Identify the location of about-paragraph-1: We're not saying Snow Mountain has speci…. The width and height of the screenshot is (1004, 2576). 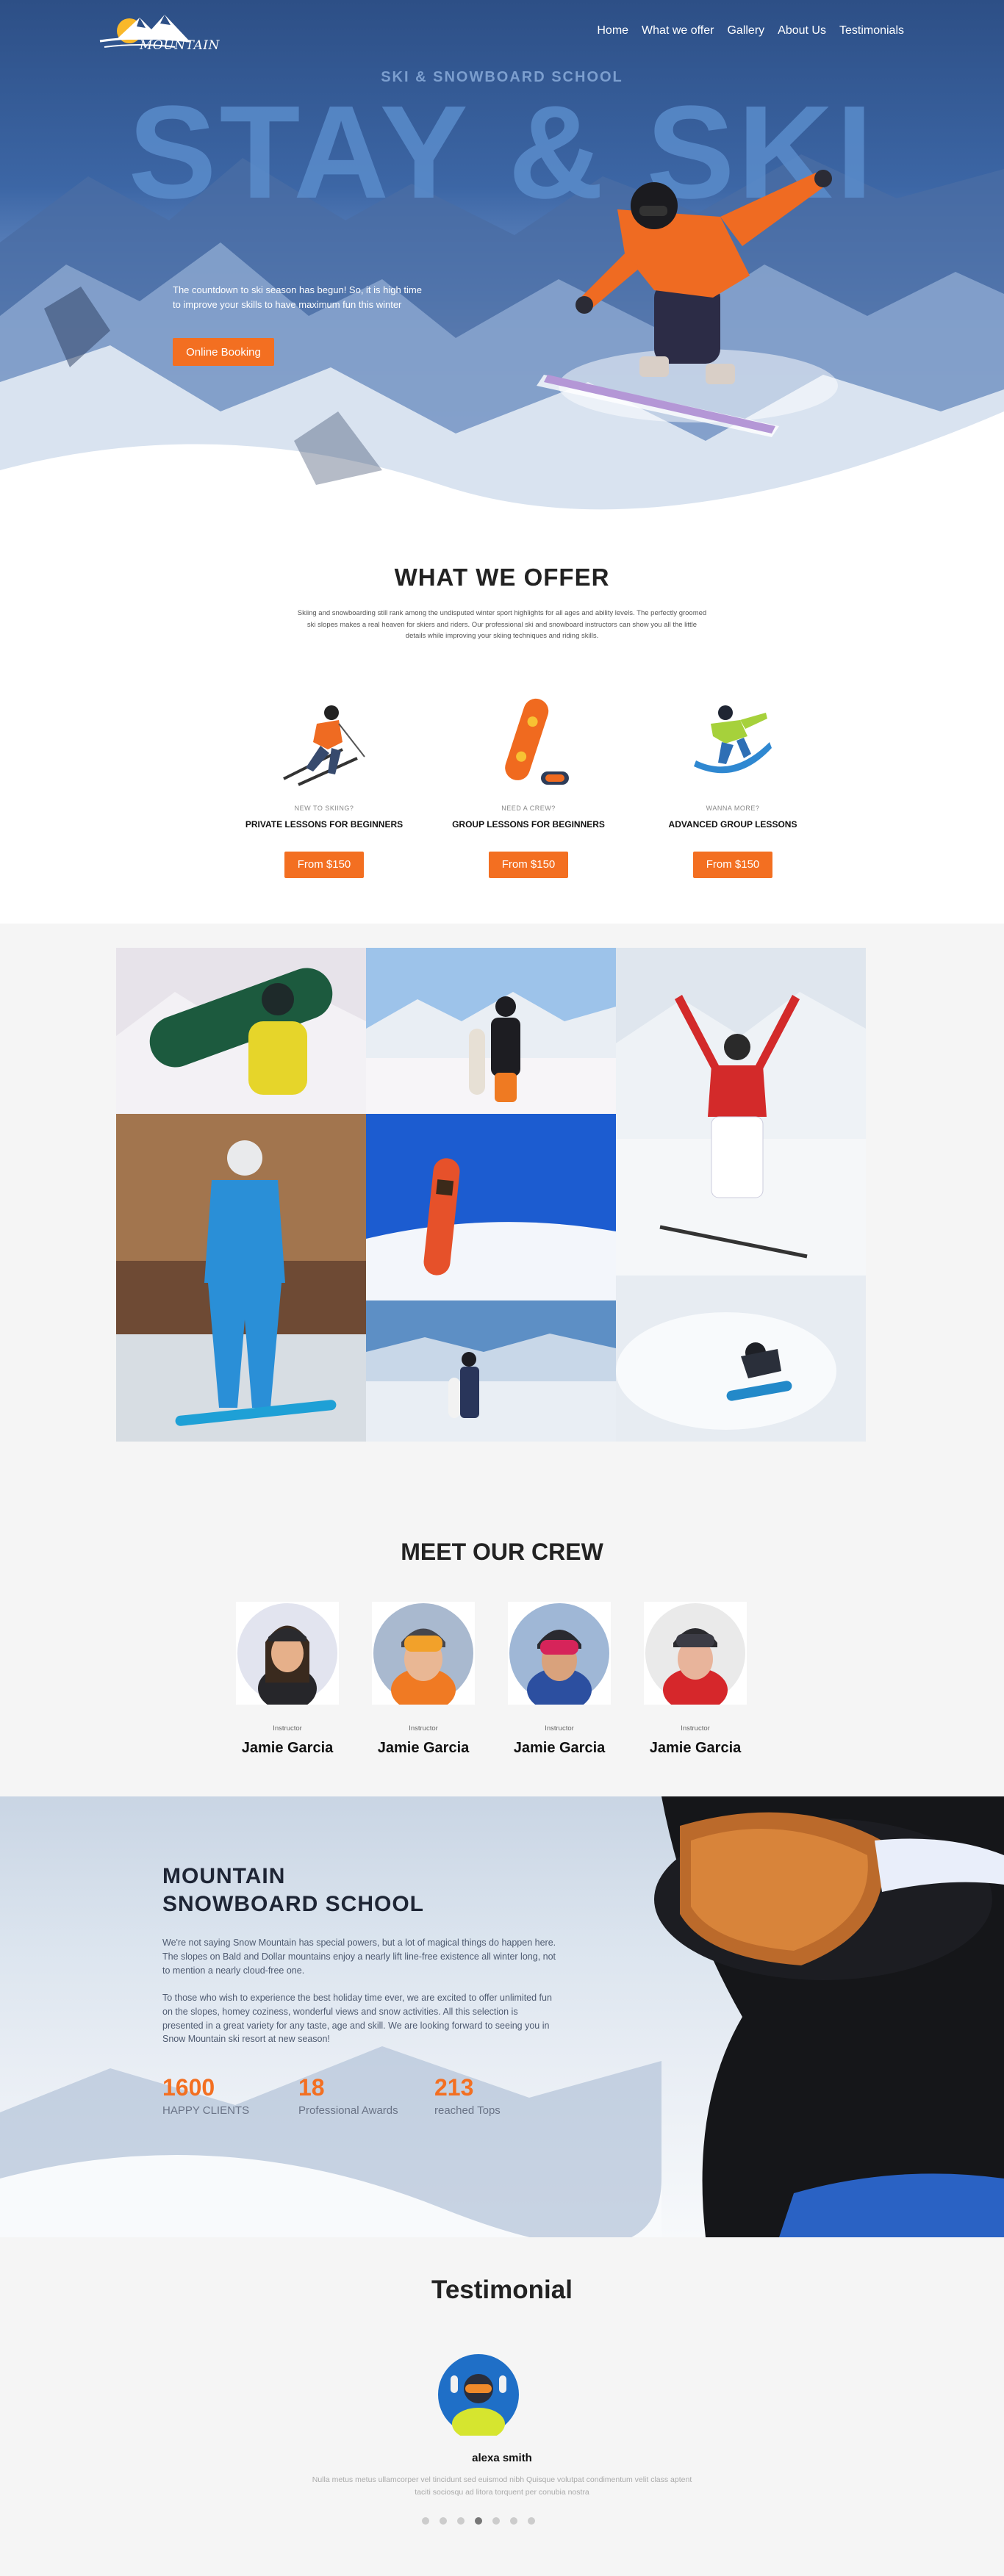
(359, 1957).